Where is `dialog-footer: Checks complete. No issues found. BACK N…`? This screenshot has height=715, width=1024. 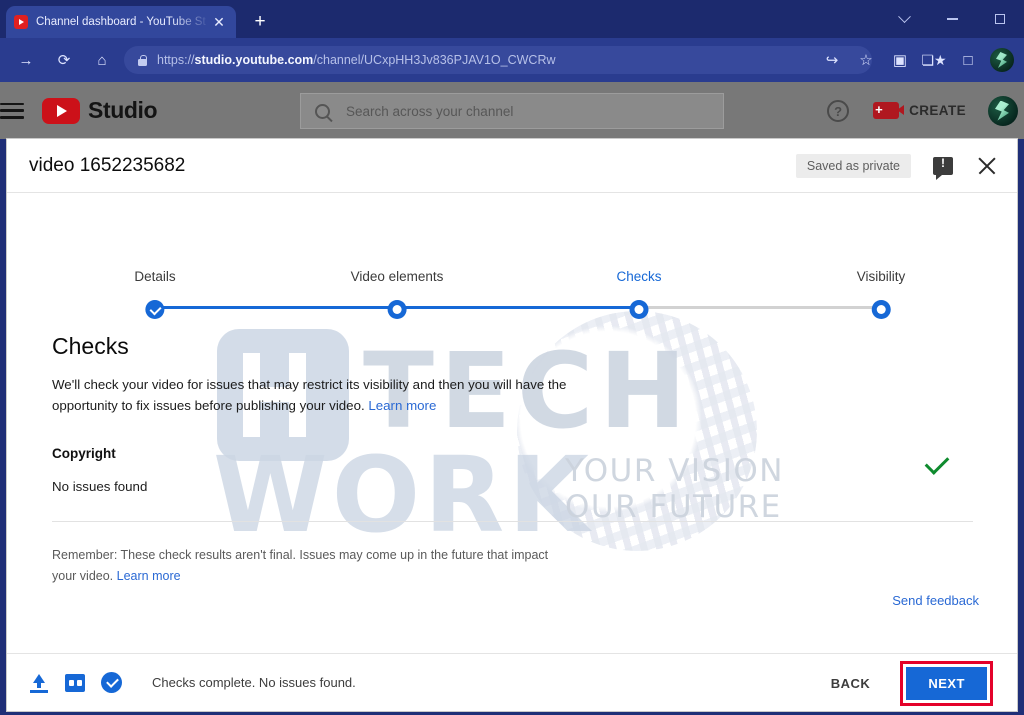
dialog-footer: Checks complete. No issues found. BACK N… is located at coordinates (512, 682).